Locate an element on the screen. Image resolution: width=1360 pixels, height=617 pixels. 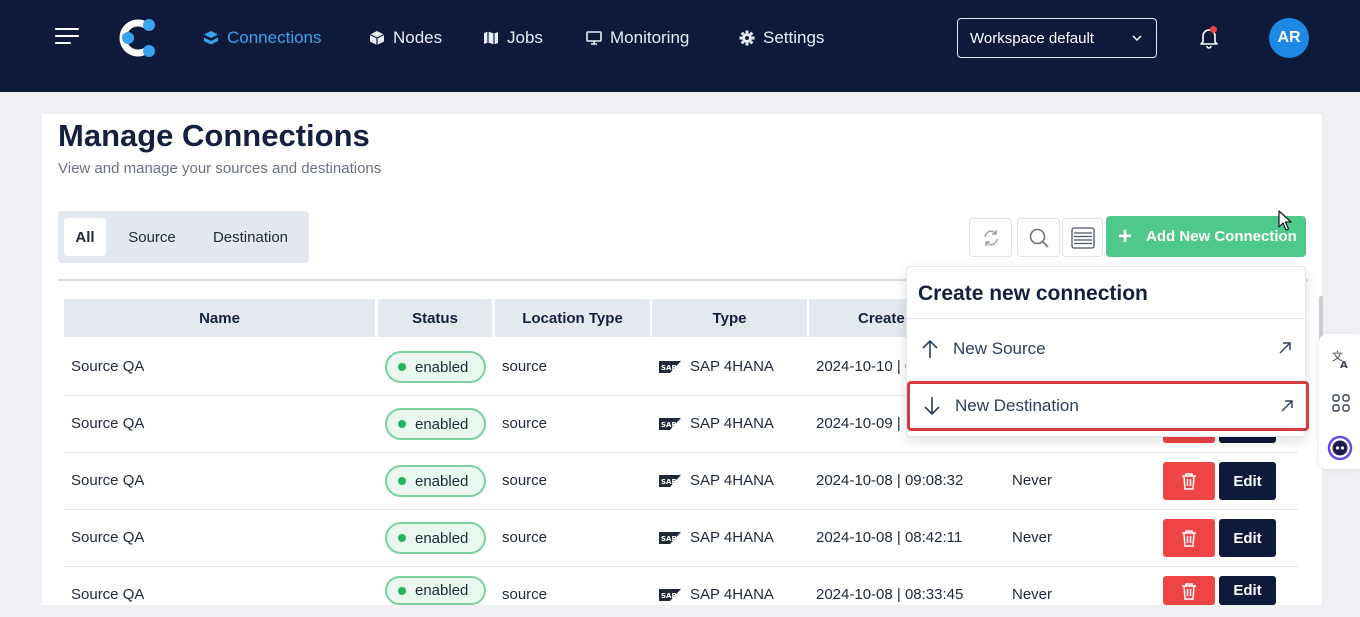
column-header-location-type: Location Type is located at coordinates (572, 318).